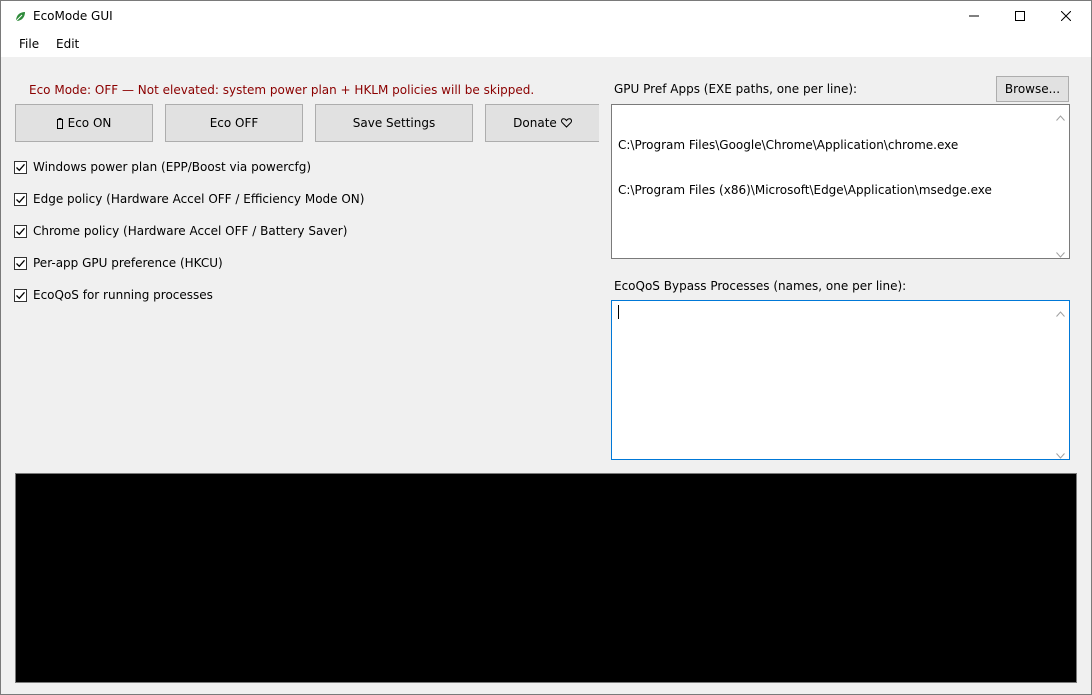 The width and height of the screenshot is (1092, 695). I want to click on text-caret, so click(618, 312).